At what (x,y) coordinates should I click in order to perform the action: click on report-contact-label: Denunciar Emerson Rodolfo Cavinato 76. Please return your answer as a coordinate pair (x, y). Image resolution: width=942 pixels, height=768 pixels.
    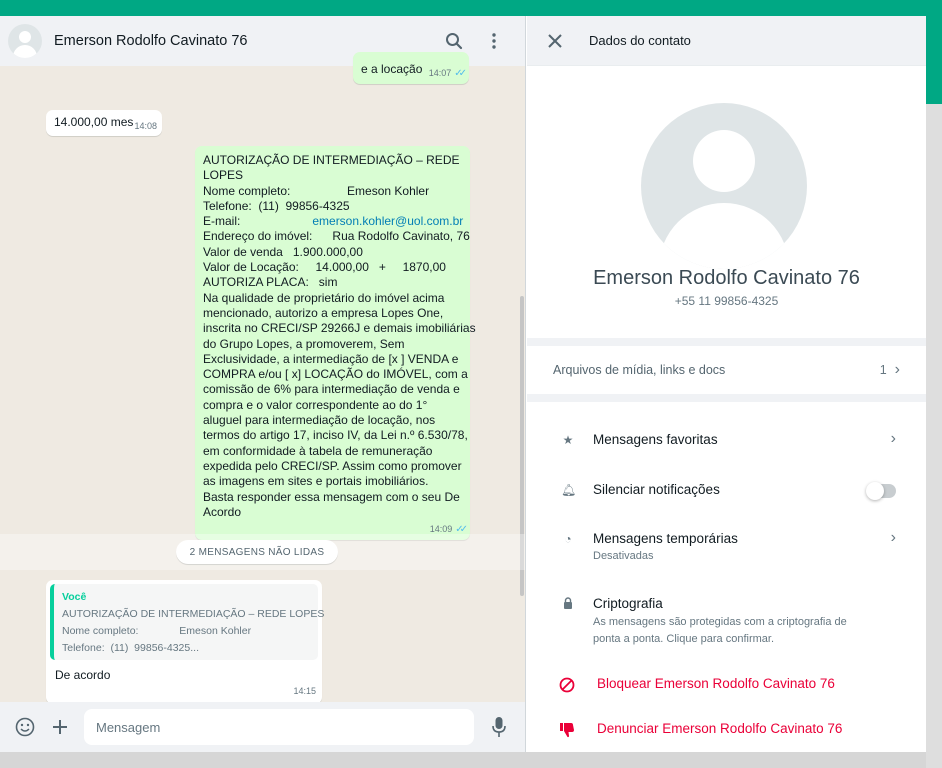
    Looking at the image, I should click on (720, 728).